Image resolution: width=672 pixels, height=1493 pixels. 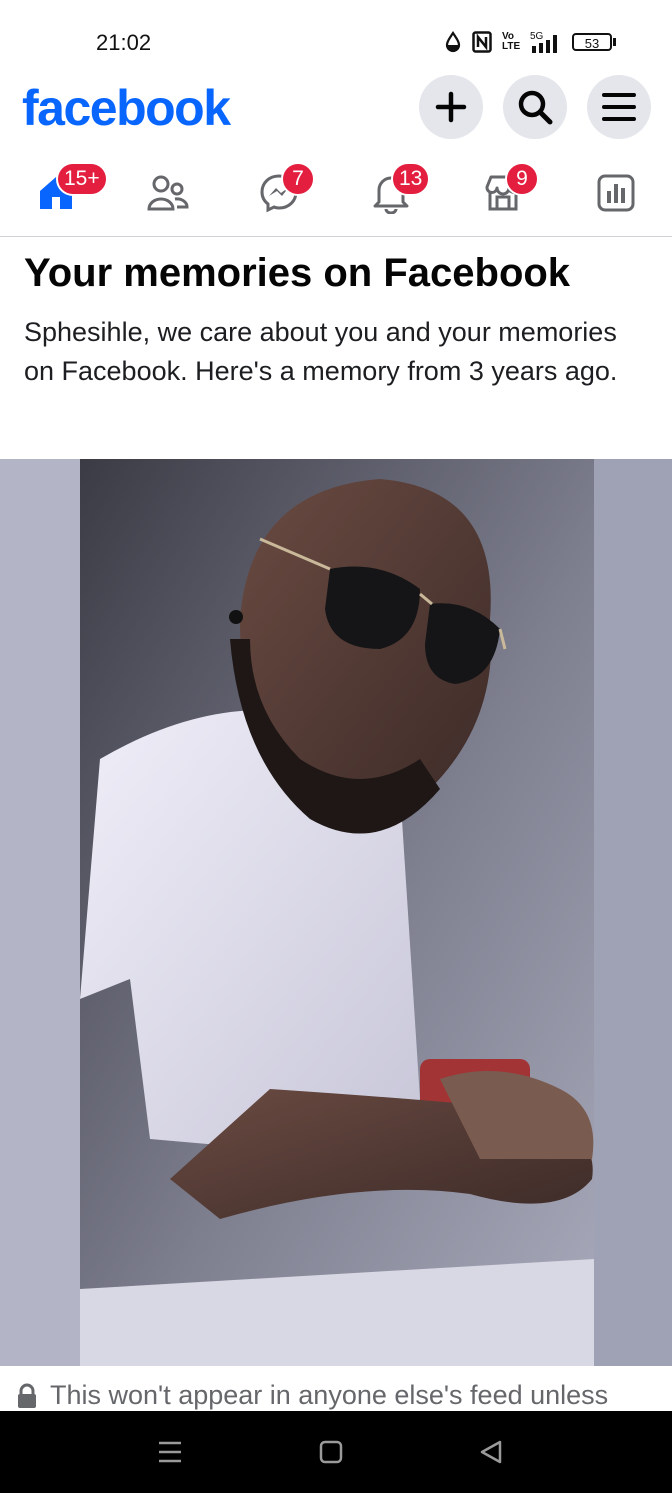 What do you see at coordinates (331, 1452) in the screenshot?
I see `home-button-icon` at bounding box center [331, 1452].